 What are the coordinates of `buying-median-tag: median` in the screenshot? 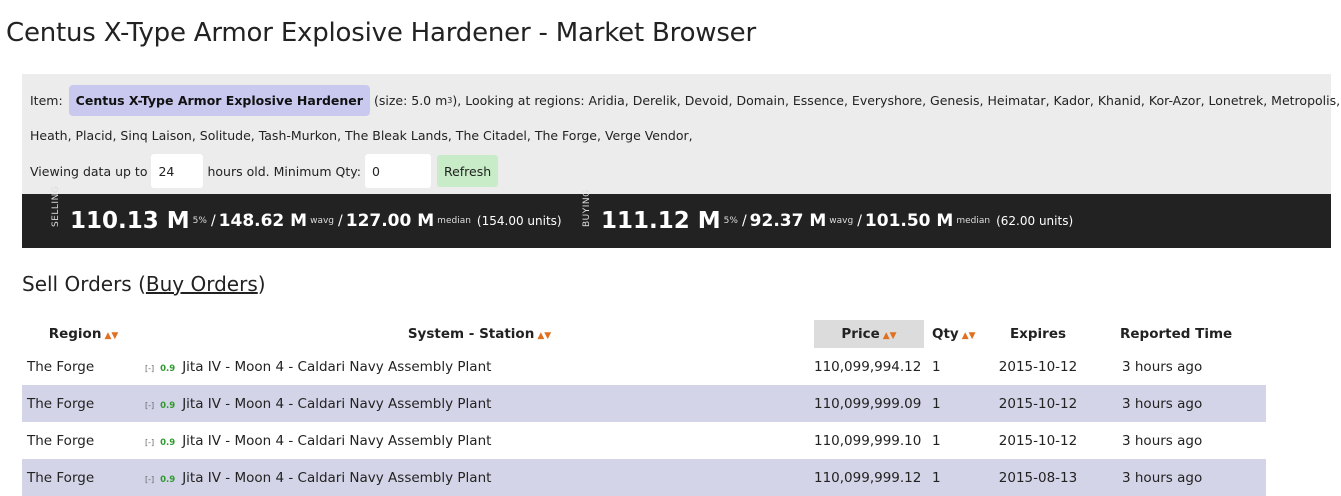 It's located at (973, 221).